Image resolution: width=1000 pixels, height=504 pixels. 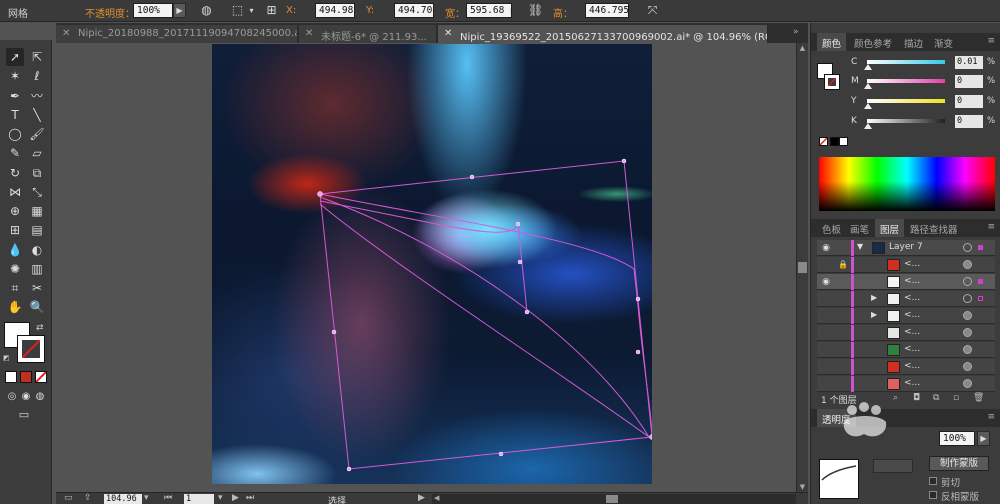 What do you see at coordinates (823, 141) in the screenshot?
I see `none-color-icon` at bounding box center [823, 141].